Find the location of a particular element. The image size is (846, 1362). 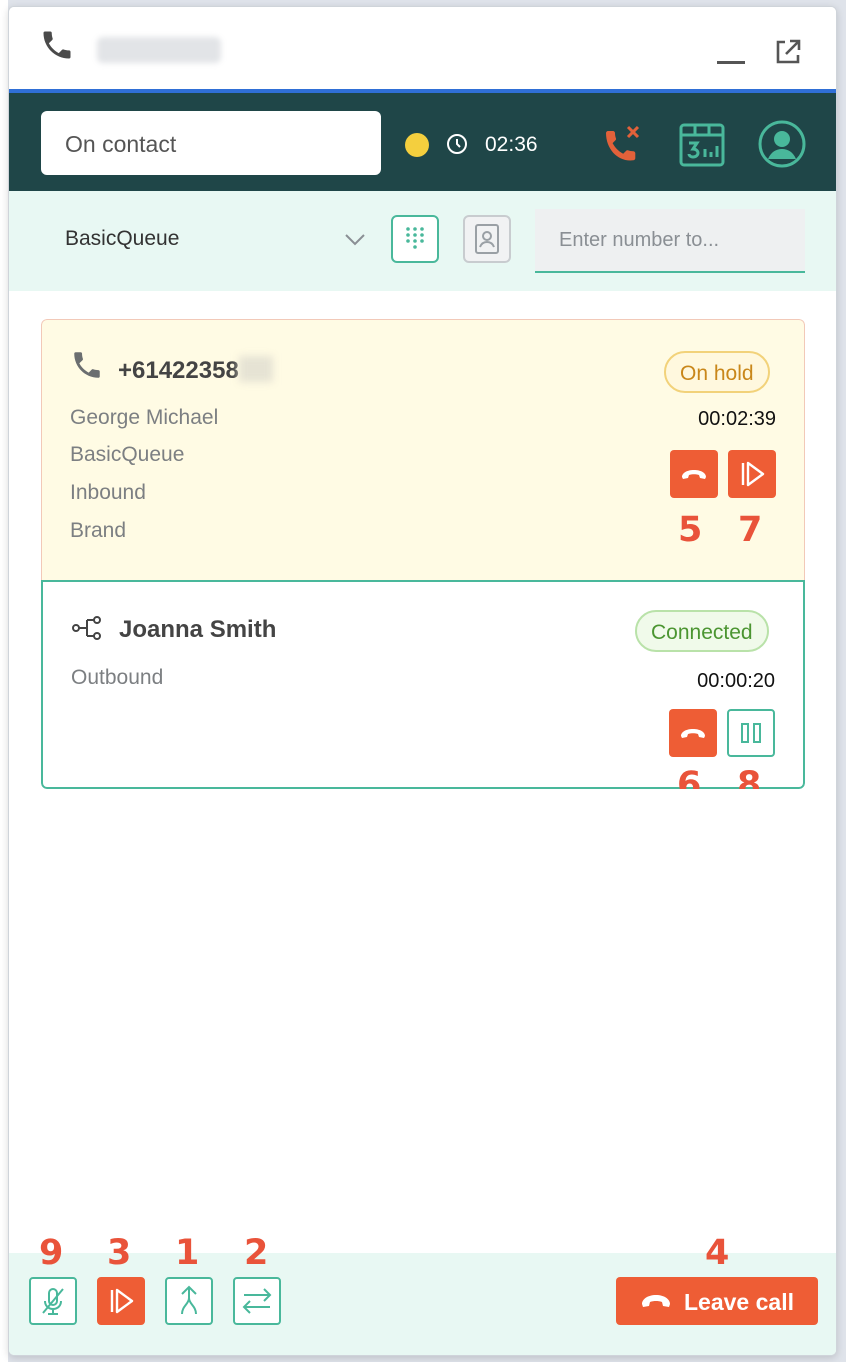

caller-number: +61422358 is located at coordinates (195, 370).